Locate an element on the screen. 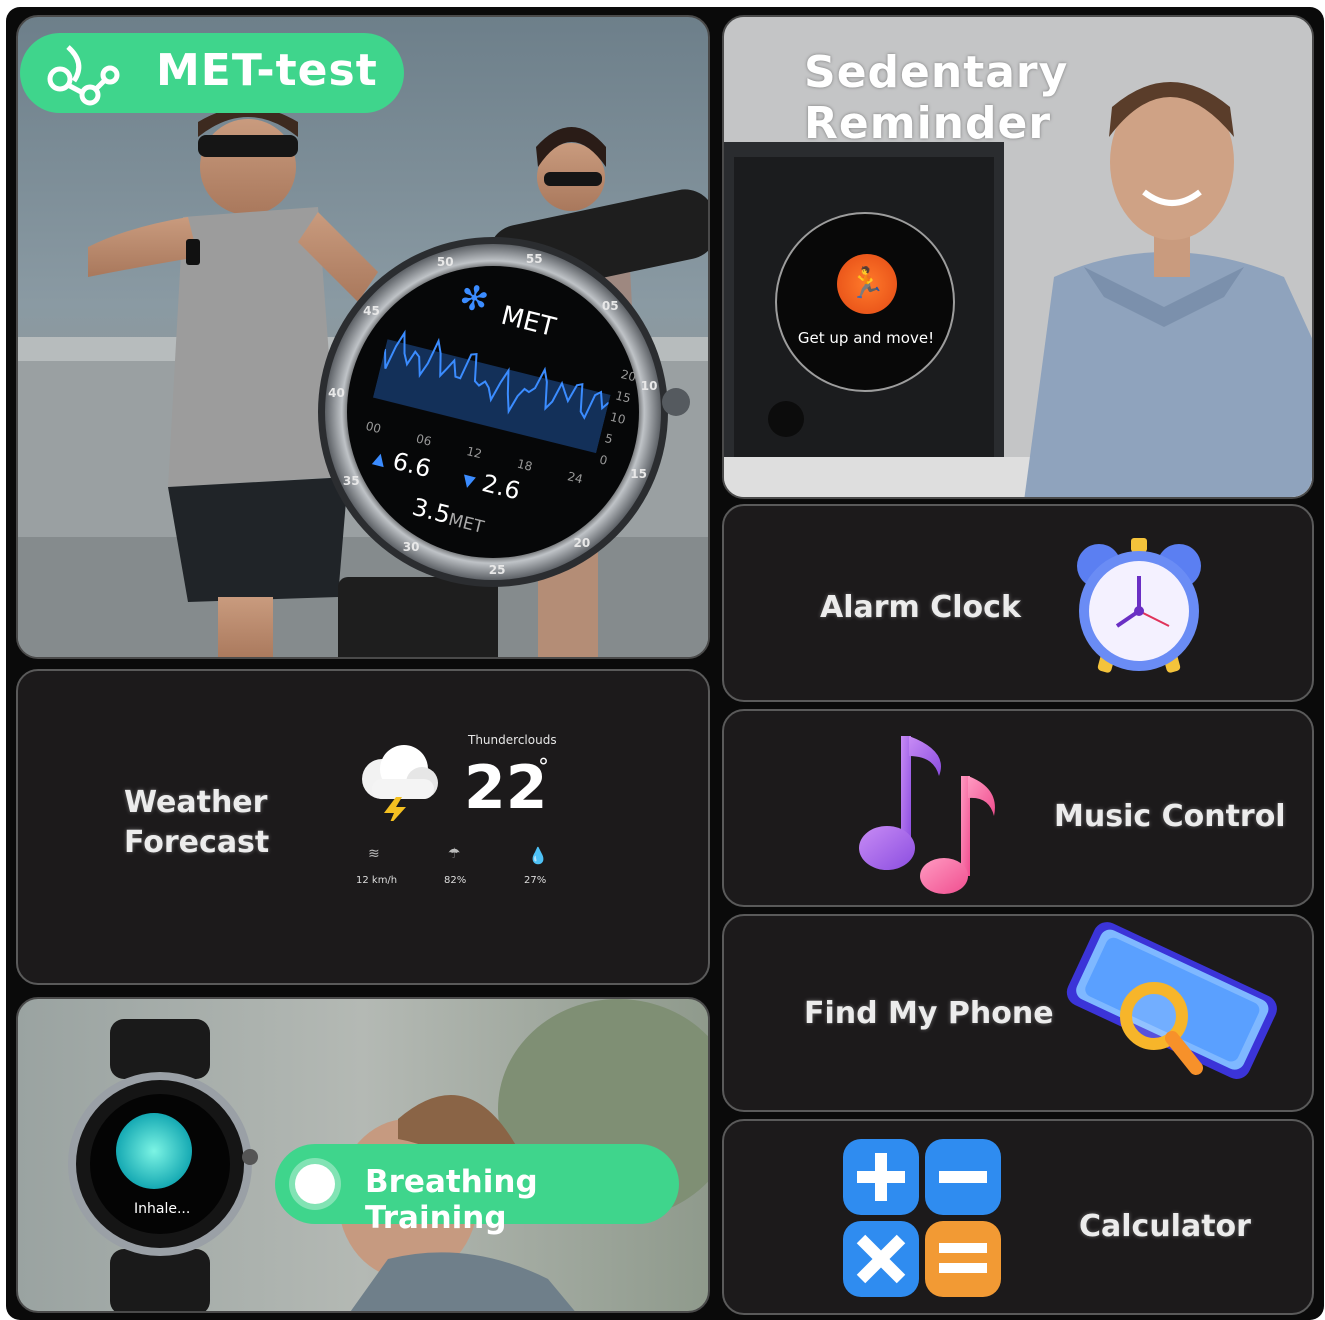  phone-search-icon is located at coordinates (1171, 1000).